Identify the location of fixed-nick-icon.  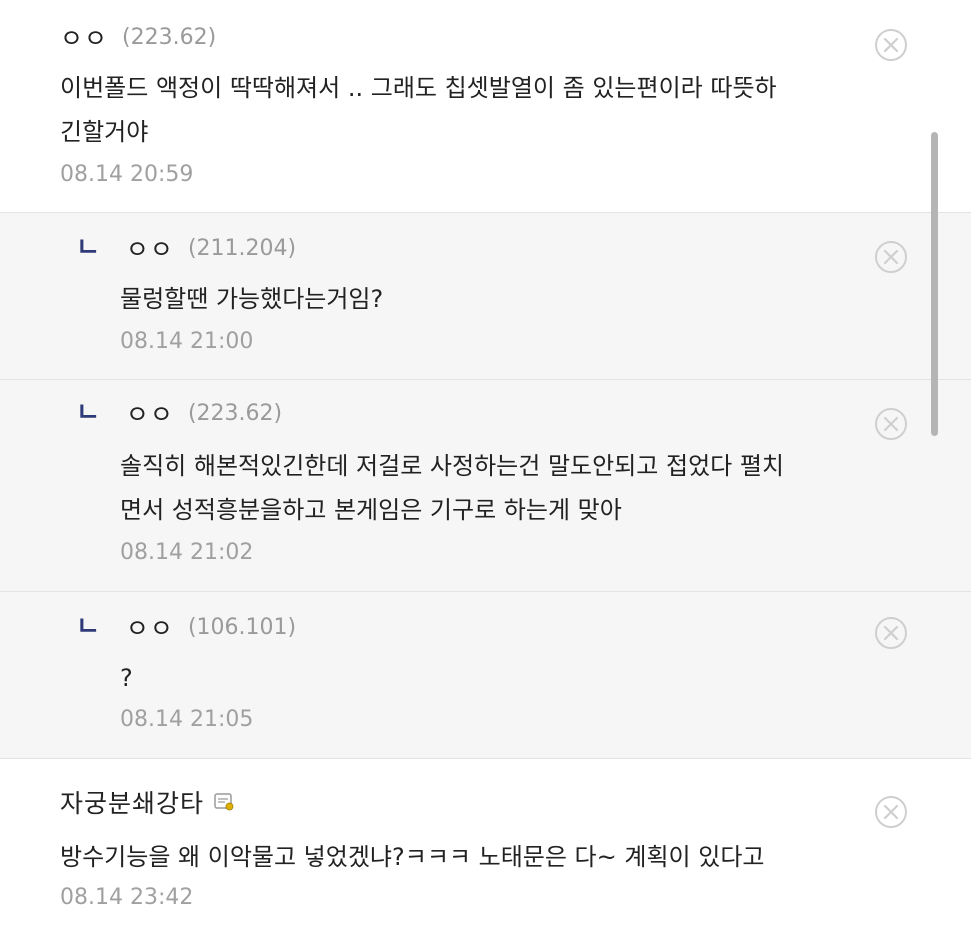
(224, 802).